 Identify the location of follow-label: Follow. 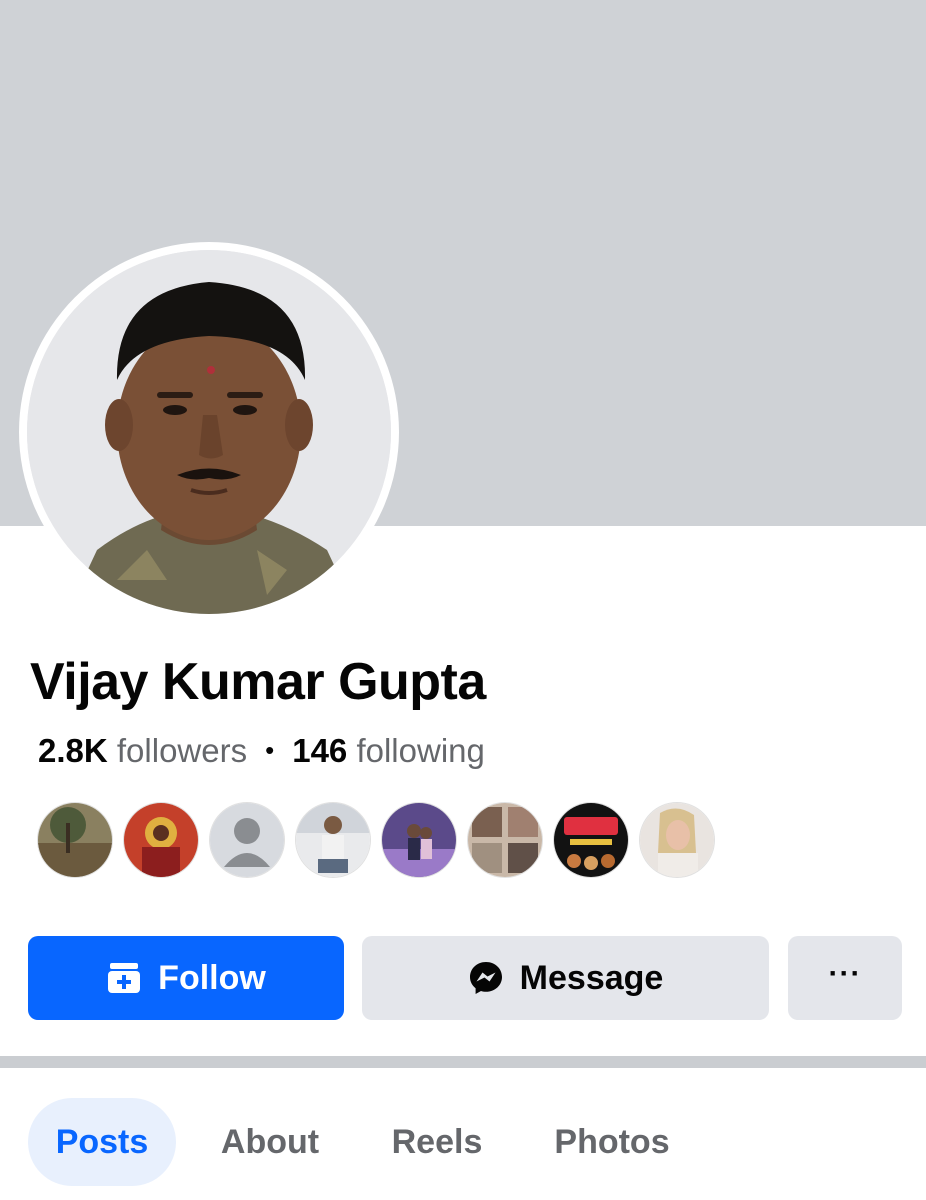
(212, 977).